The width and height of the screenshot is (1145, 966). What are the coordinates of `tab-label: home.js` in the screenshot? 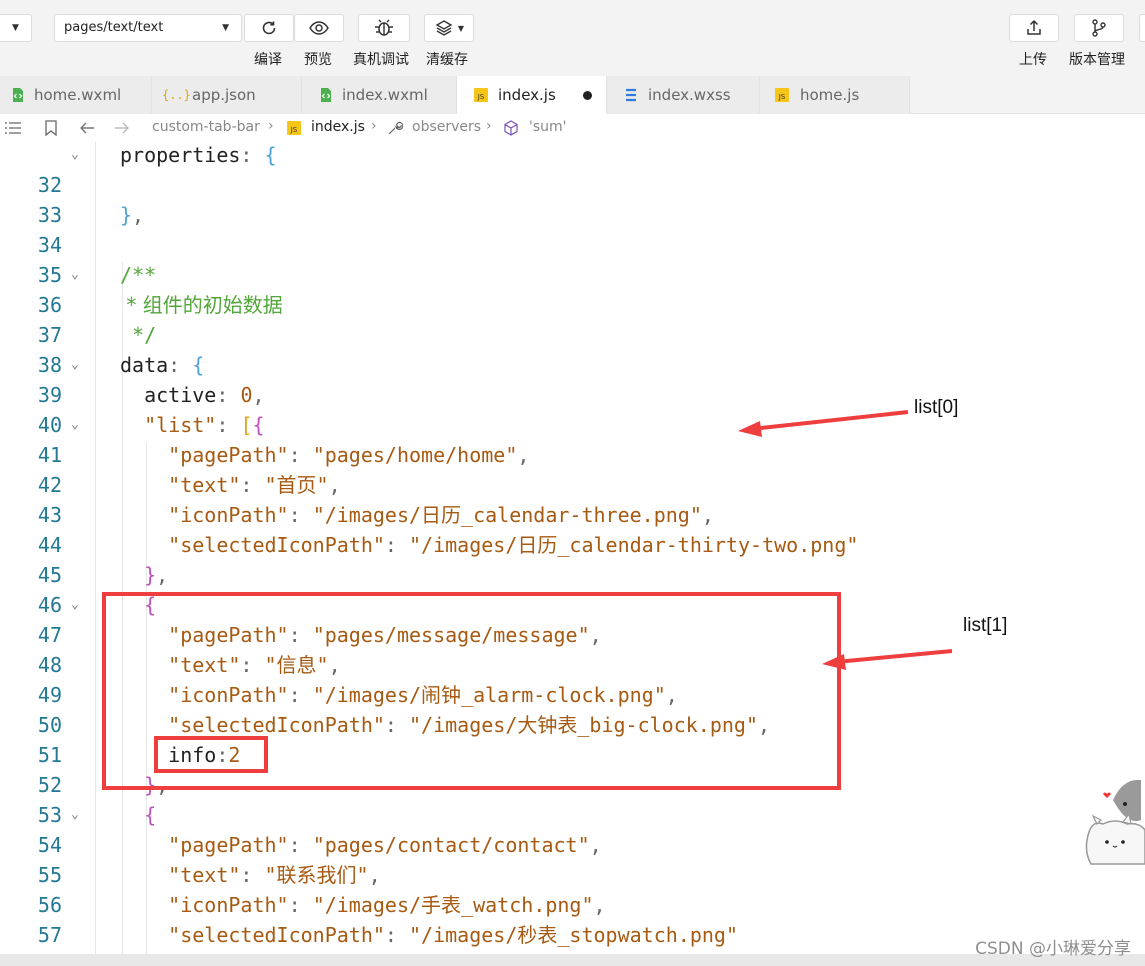 It's located at (830, 95).